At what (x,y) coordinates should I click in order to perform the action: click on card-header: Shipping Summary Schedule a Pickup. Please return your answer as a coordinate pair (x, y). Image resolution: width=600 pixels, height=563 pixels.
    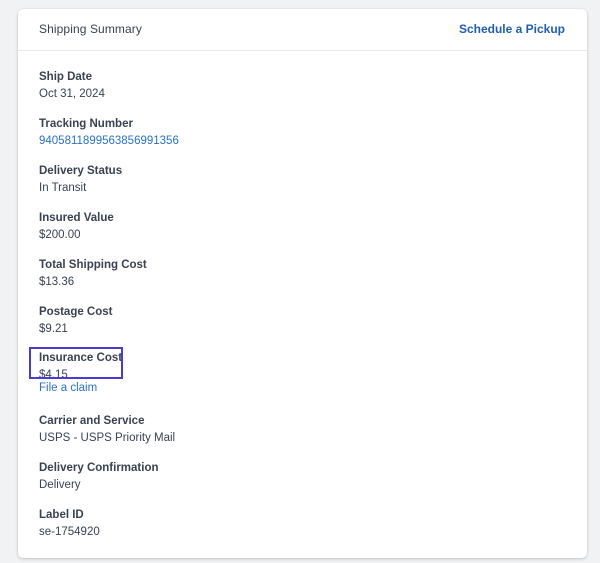
    Looking at the image, I should click on (302, 30).